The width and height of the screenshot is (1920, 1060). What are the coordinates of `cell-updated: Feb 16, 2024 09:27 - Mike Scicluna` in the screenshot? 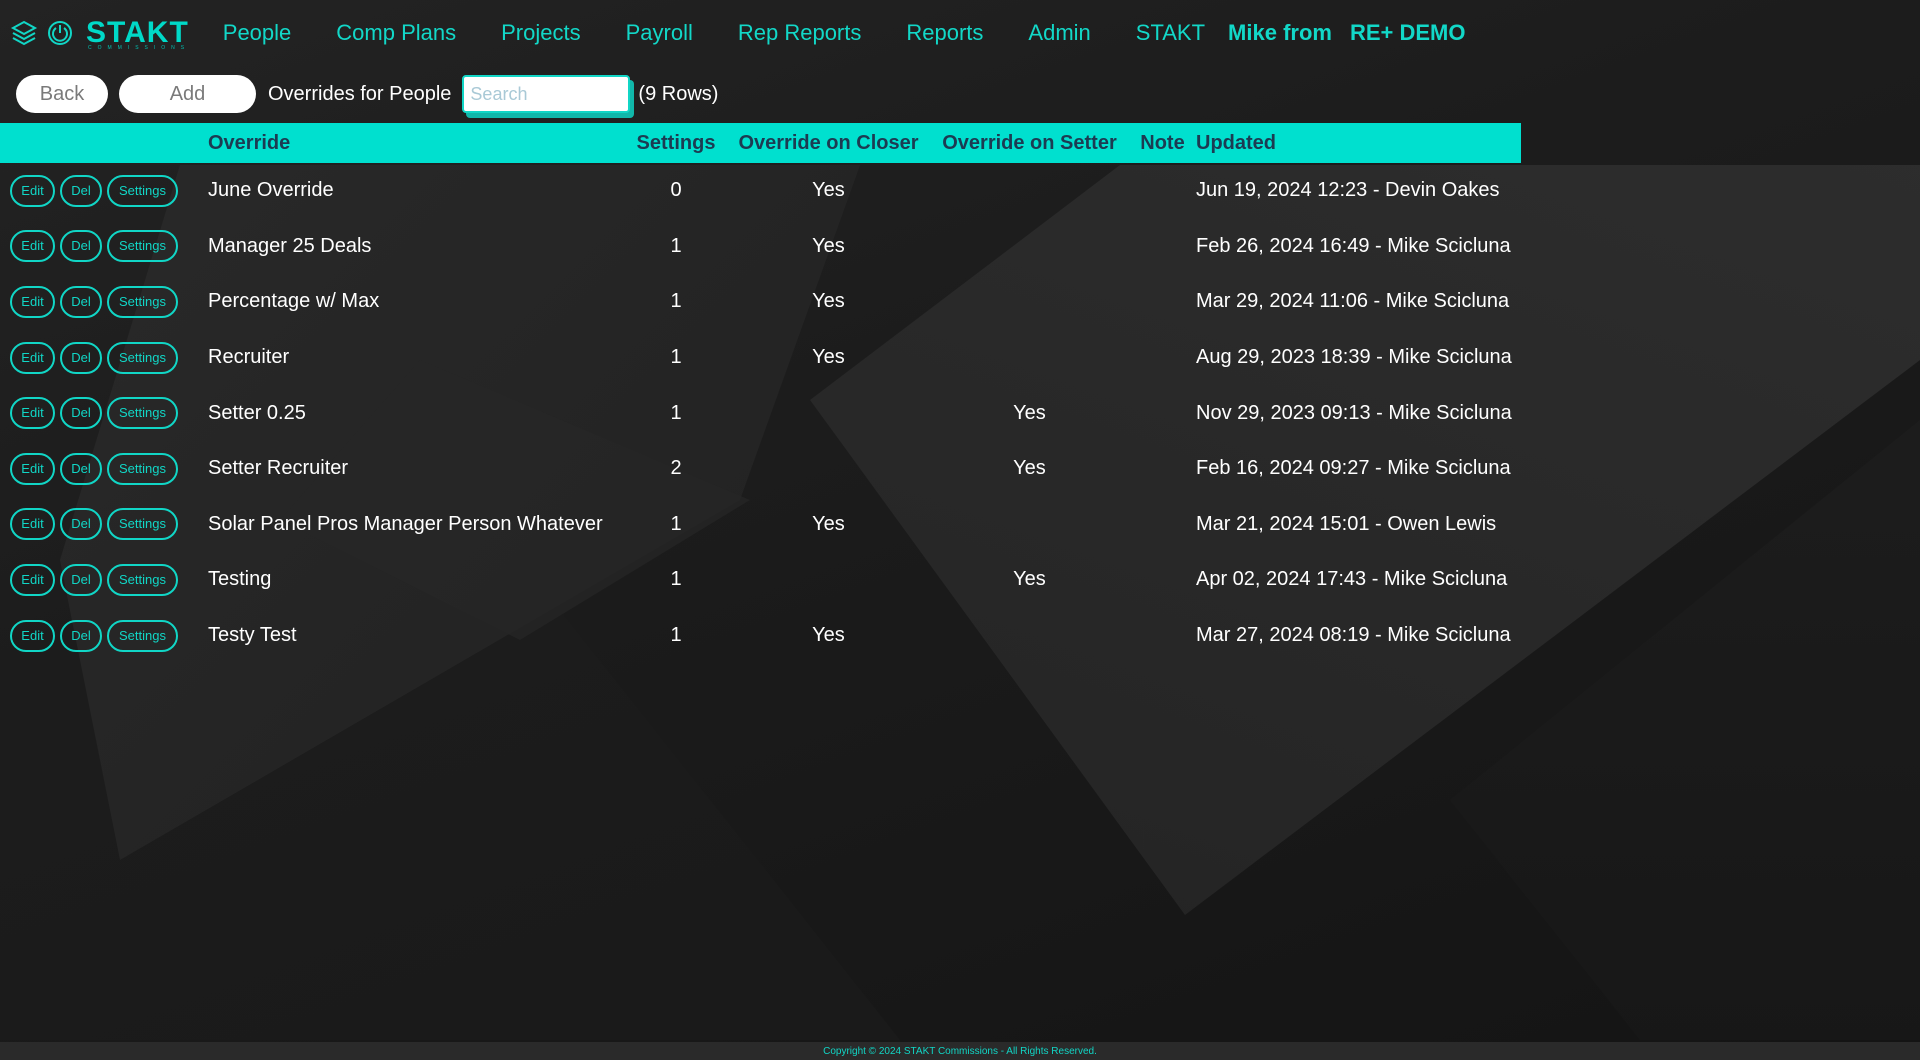 It's located at (1353, 468).